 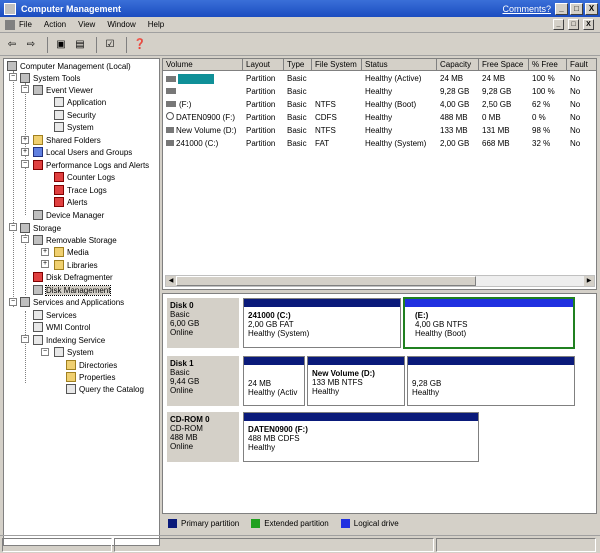 I want to click on col-fault: Fault, so click(x=581, y=65).